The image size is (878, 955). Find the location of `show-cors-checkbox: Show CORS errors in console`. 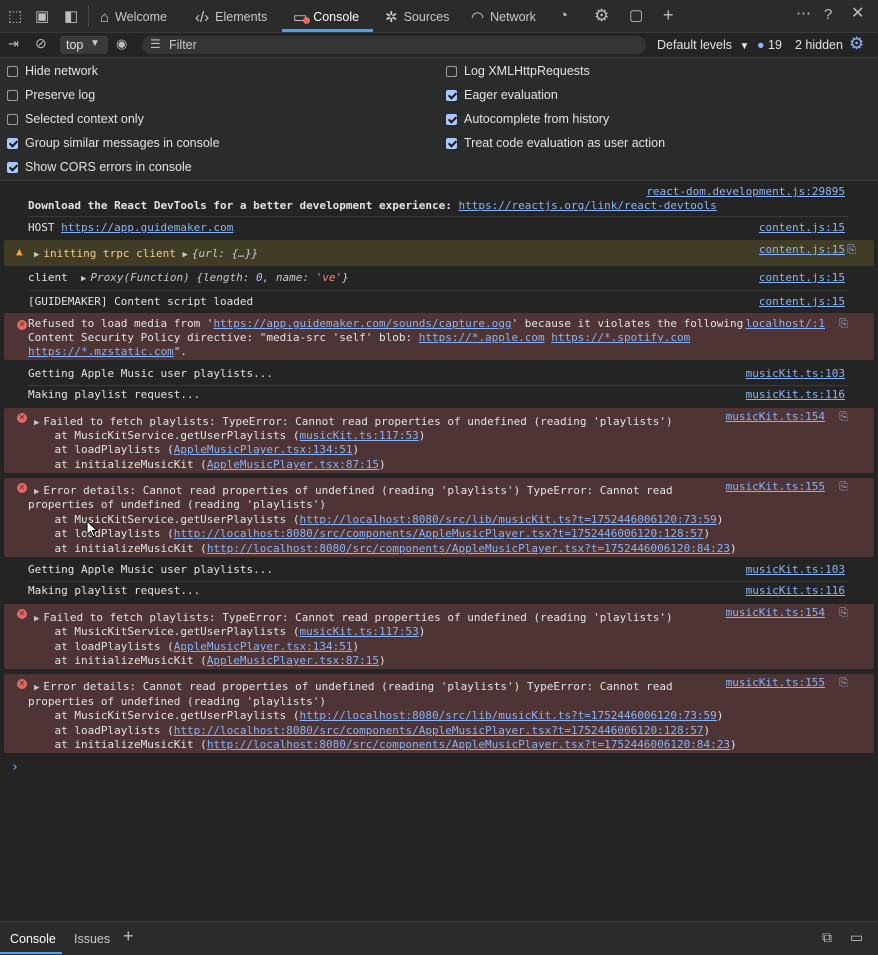

show-cors-checkbox: Show CORS errors in console is located at coordinates (99, 167).